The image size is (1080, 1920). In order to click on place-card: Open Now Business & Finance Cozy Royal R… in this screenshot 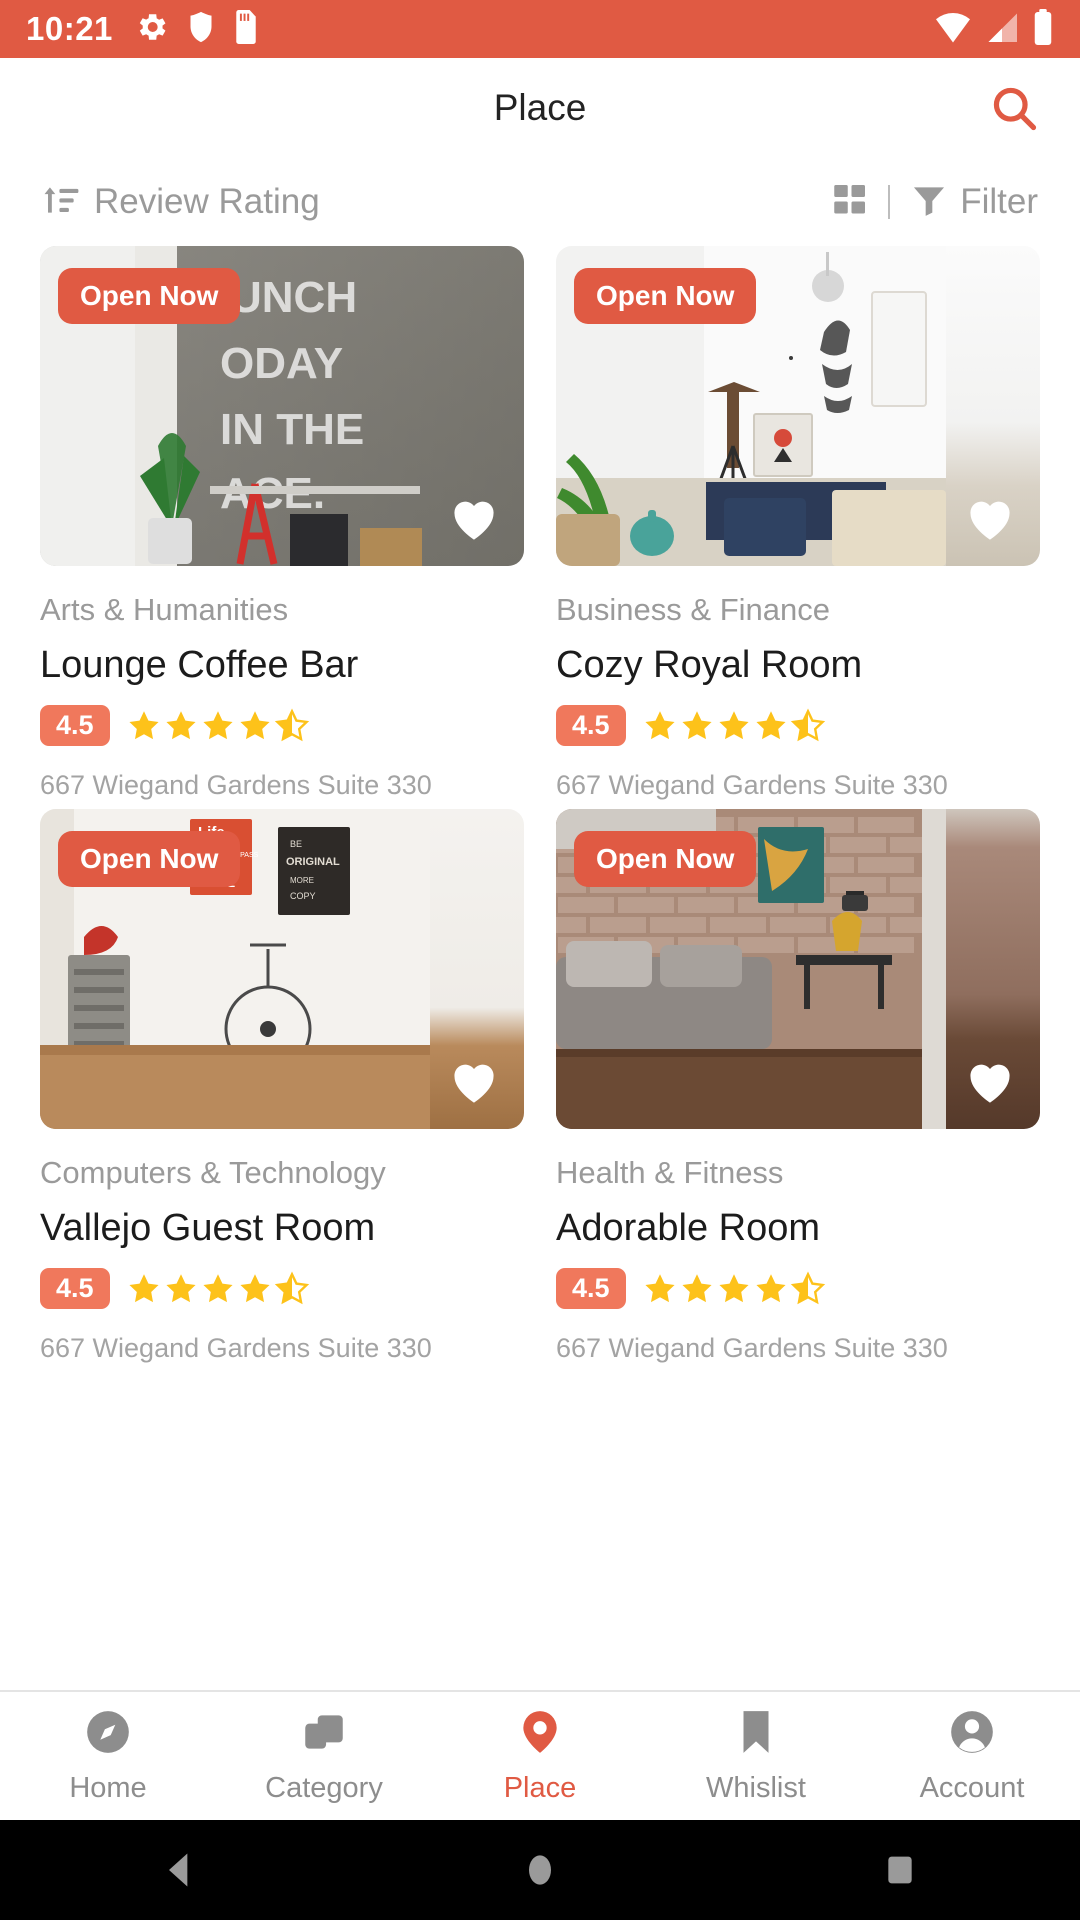, I will do `click(798, 523)`.